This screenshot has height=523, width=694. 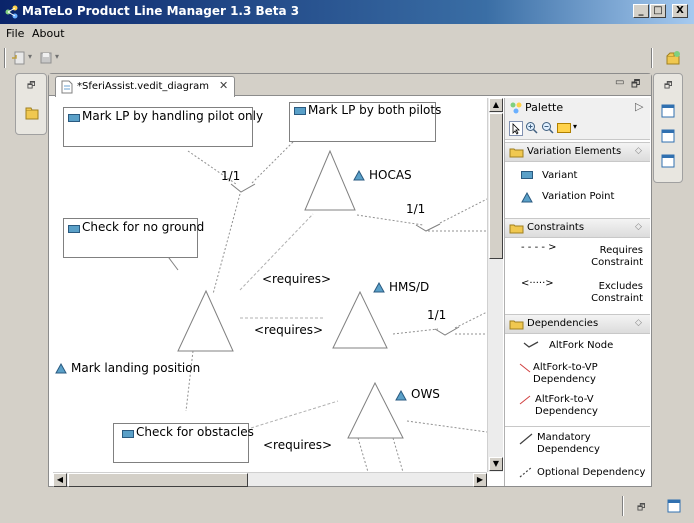 I want to click on right-trim-stack: 🗗, so click(x=668, y=128).